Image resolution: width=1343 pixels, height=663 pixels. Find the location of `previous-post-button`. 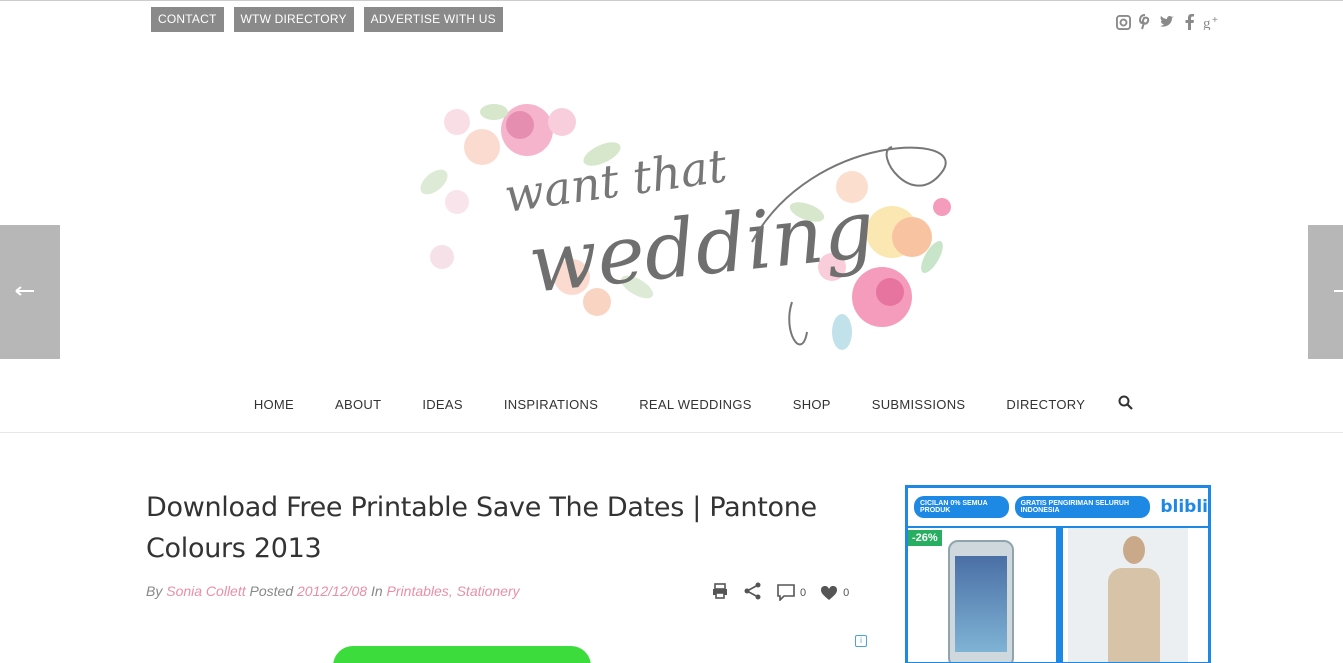

previous-post-button is located at coordinates (30, 292).